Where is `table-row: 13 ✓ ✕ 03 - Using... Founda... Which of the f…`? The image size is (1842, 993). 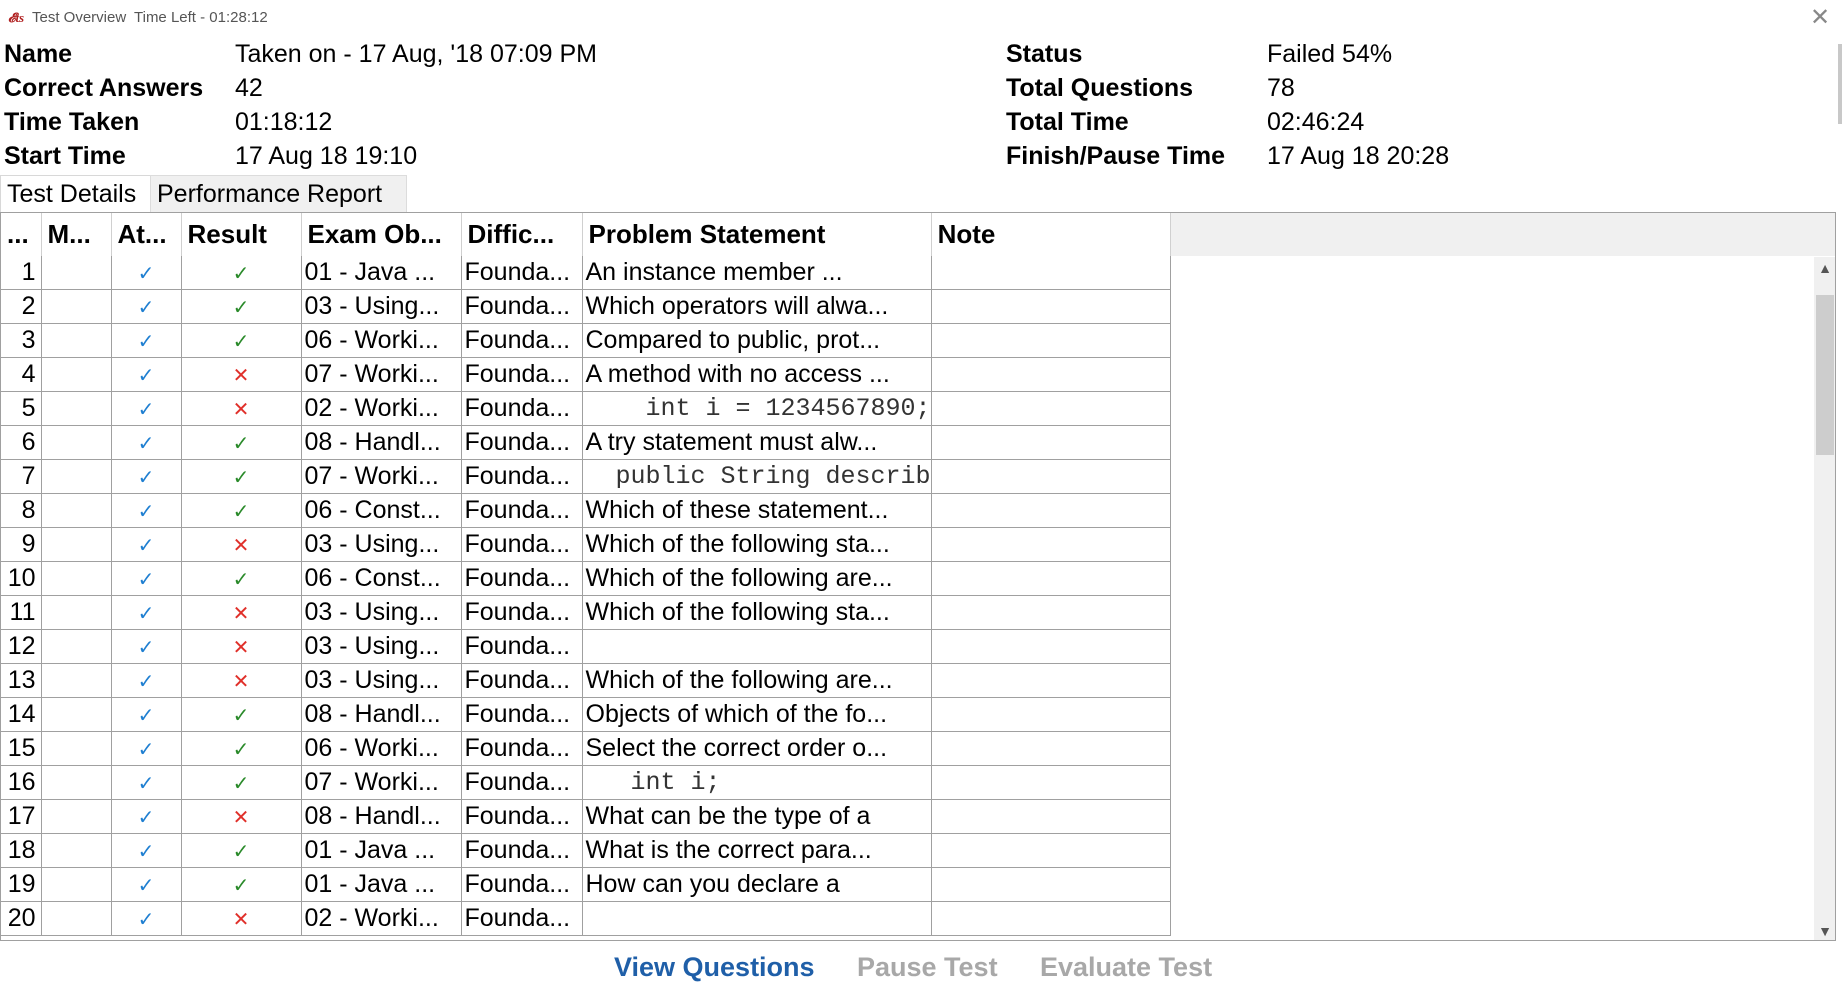
table-row: 13 ✓ ✕ 03 - Using... Founda... Which of the f… is located at coordinates (586, 680).